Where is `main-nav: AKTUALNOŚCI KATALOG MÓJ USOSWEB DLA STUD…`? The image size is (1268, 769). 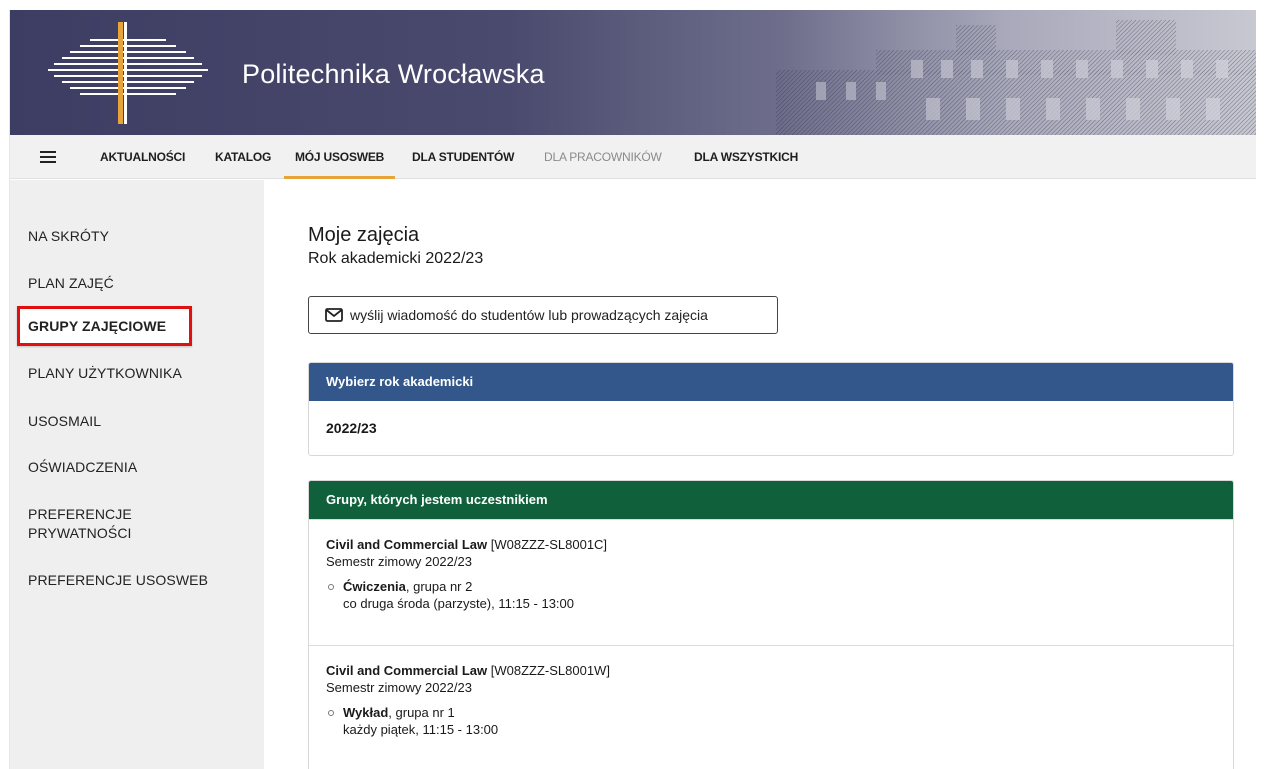
main-nav: AKTUALNOŚCI KATALOG MÓJ USOSWEB DLA STUD… is located at coordinates (633, 157).